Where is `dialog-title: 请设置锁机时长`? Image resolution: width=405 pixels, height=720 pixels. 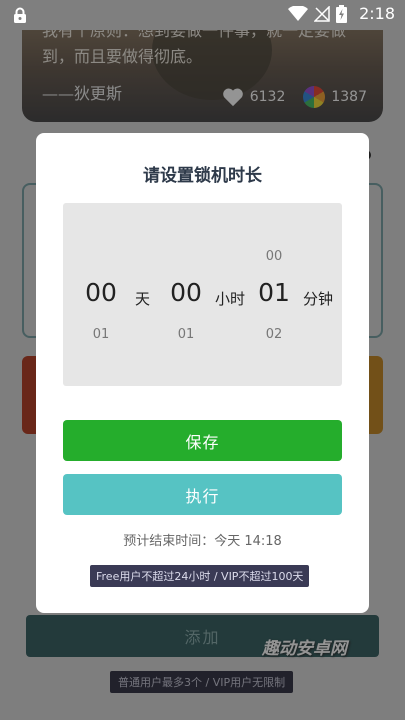
dialog-title: 请设置锁机时长 is located at coordinates (202, 176).